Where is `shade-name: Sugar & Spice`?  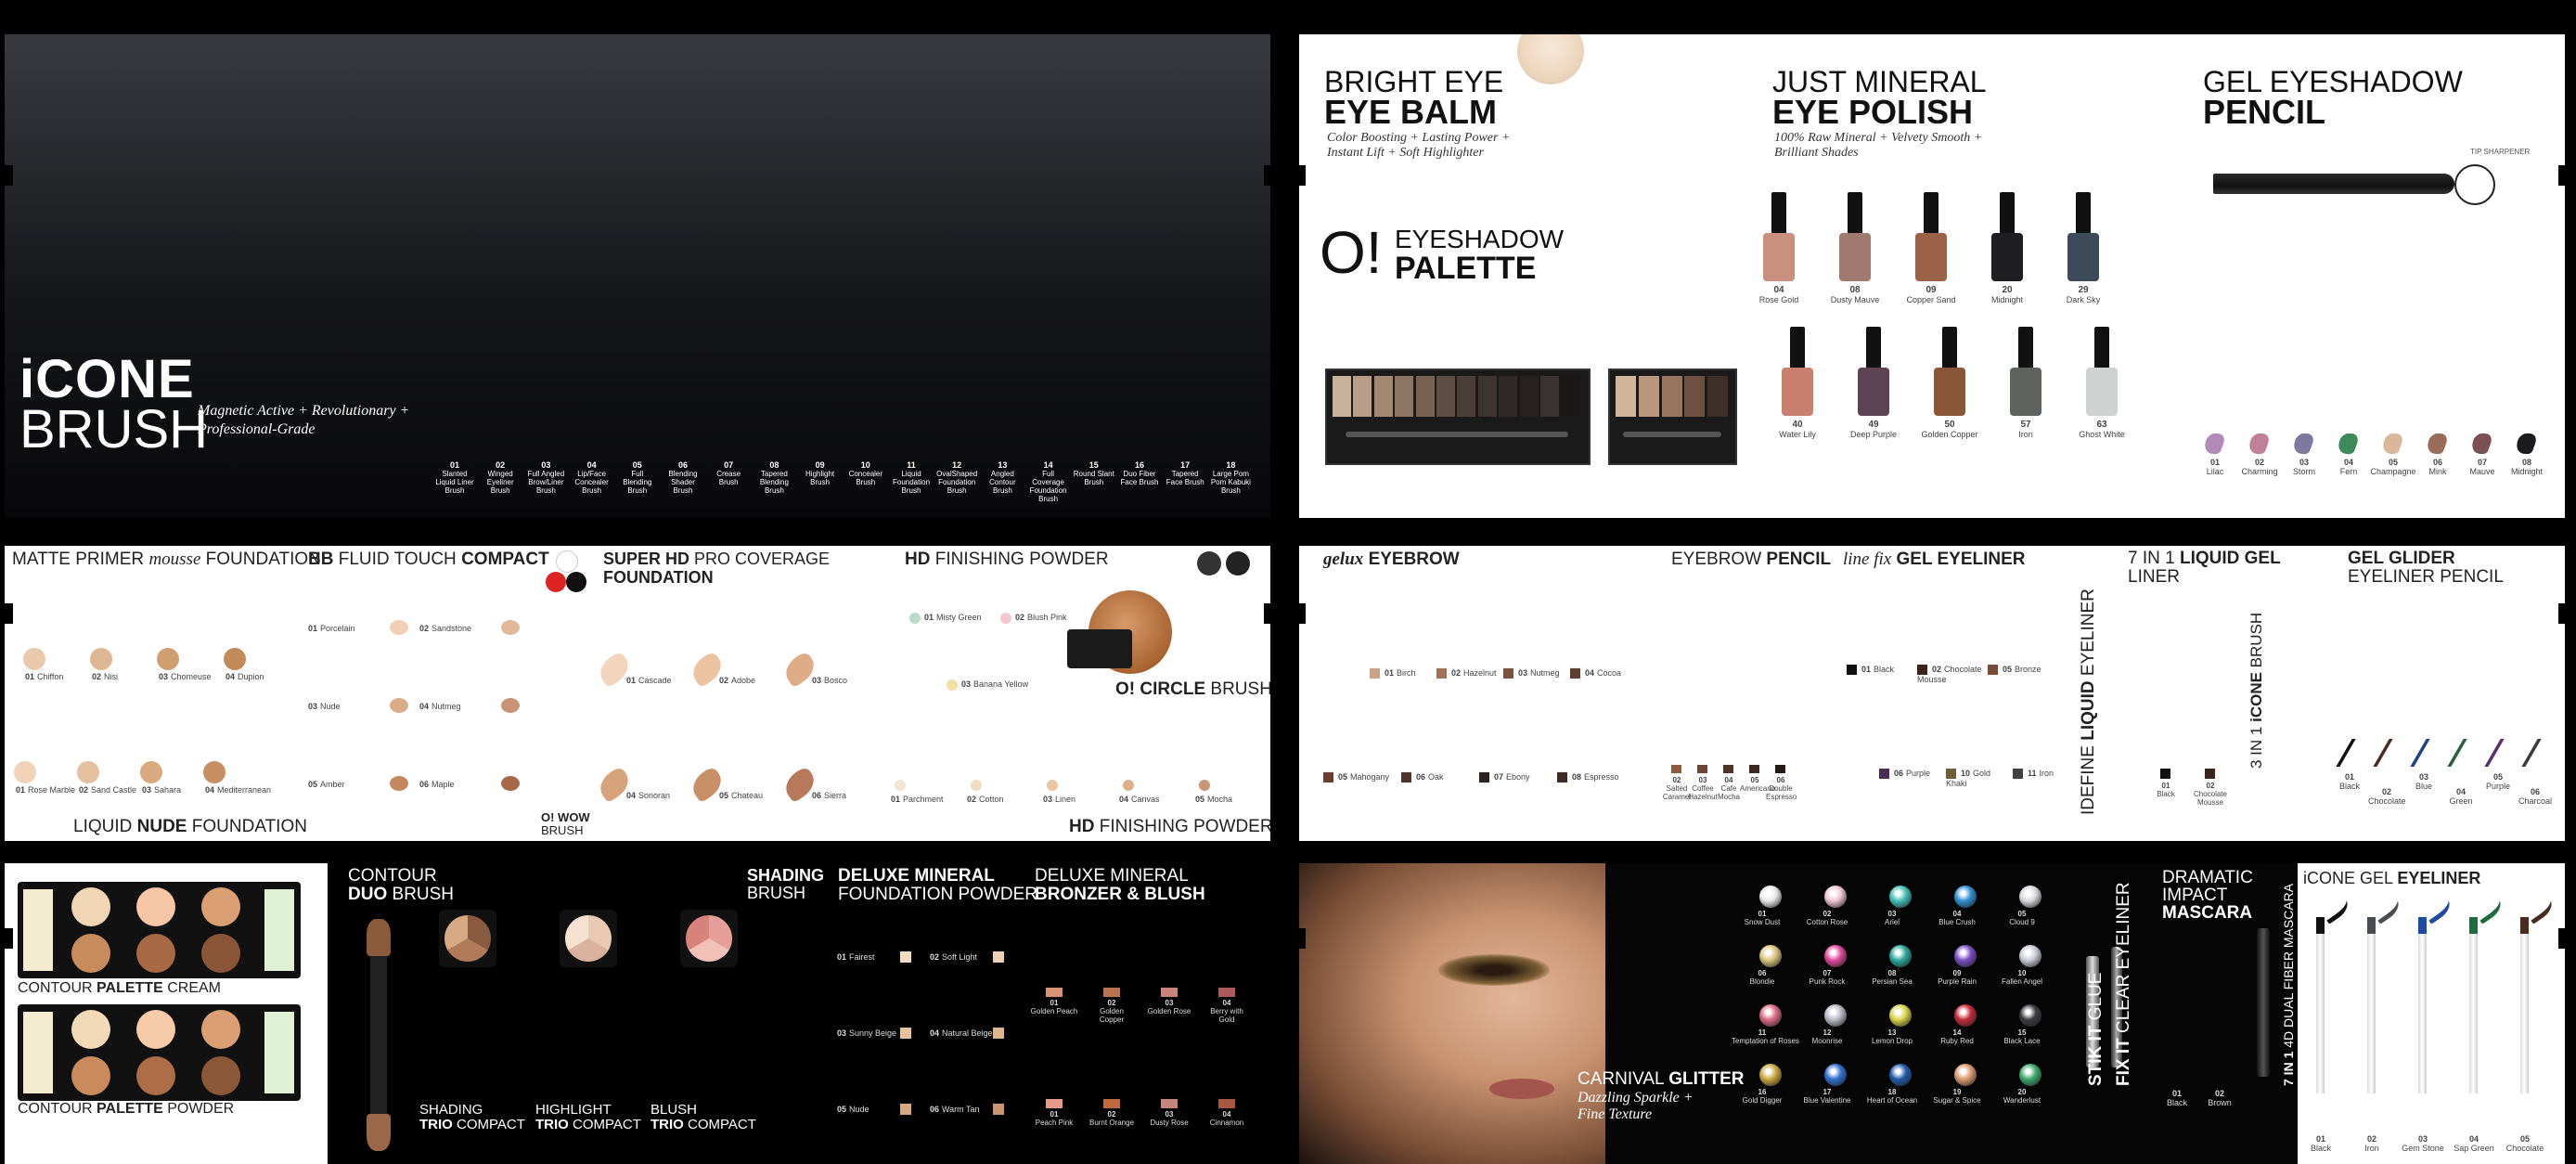
shade-name: Sugar & Spice is located at coordinates (1957, 1100).